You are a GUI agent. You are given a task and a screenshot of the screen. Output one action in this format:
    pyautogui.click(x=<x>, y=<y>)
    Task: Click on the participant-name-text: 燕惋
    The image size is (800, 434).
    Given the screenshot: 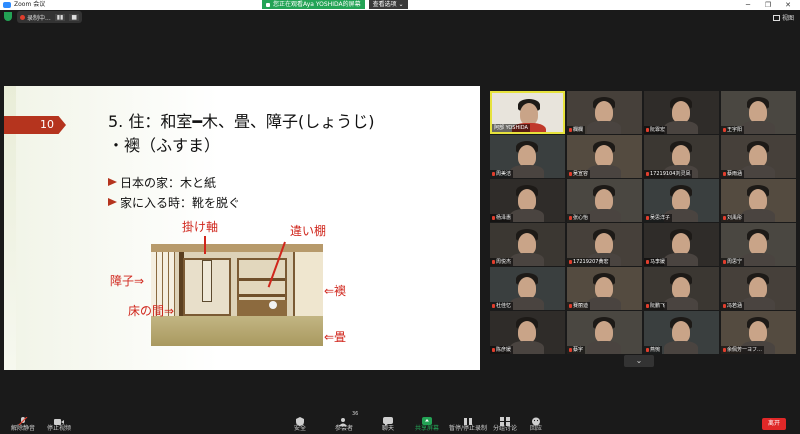 What is the action you would take?
    pyautogui.click(x=655, y=350)
    